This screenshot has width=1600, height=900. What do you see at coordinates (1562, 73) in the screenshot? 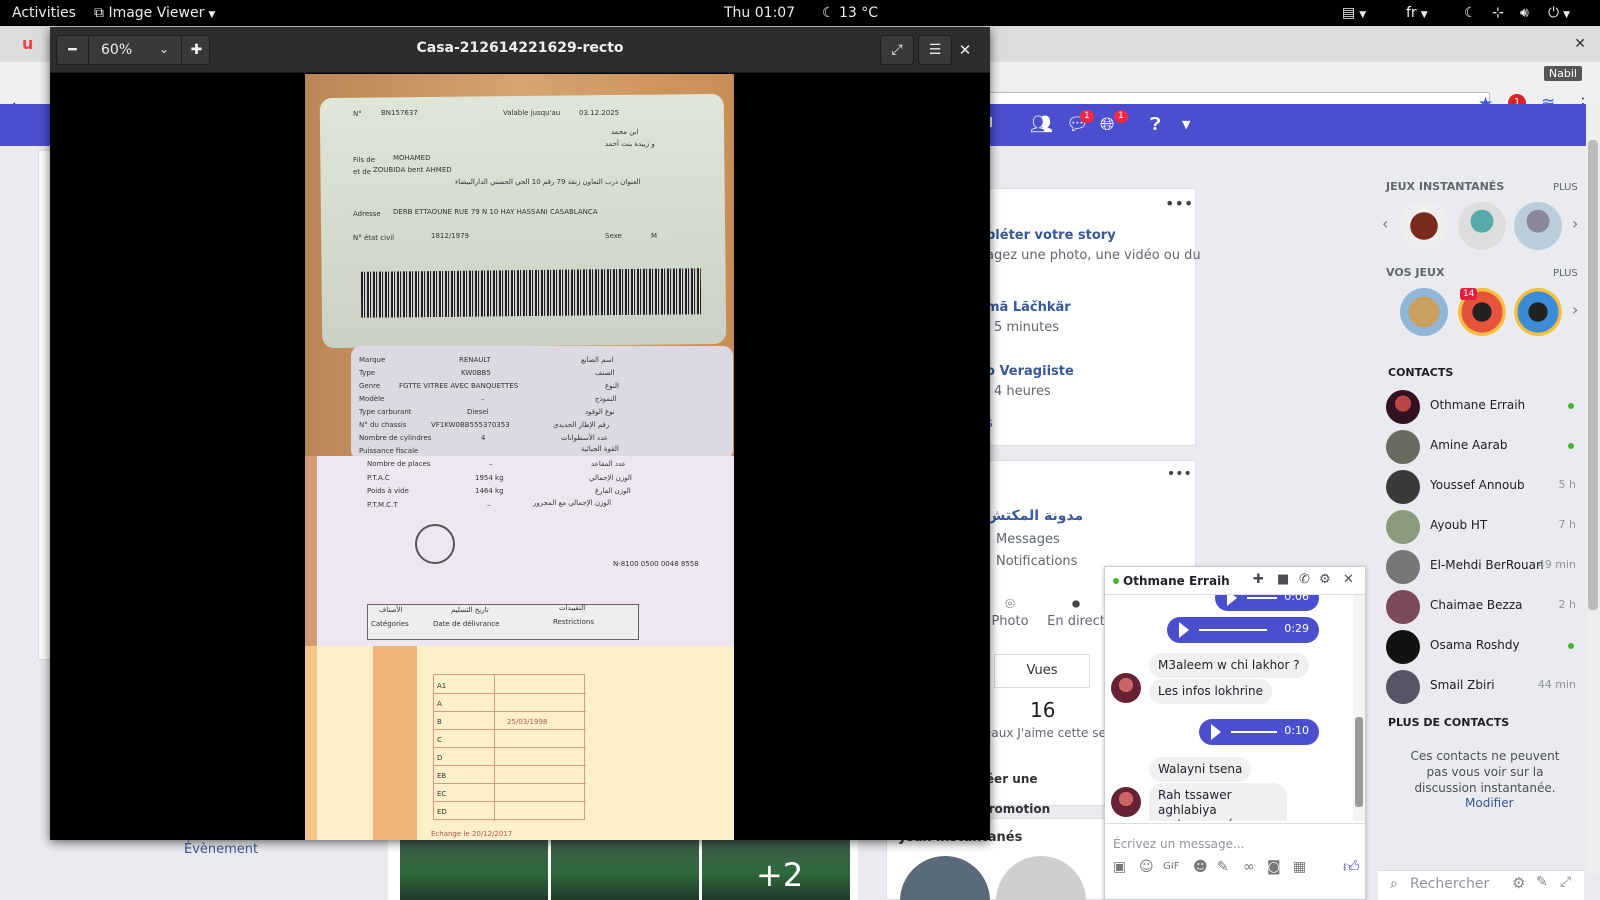
I see `profile-badge: Nabil` at bounding box center [1562, 73].